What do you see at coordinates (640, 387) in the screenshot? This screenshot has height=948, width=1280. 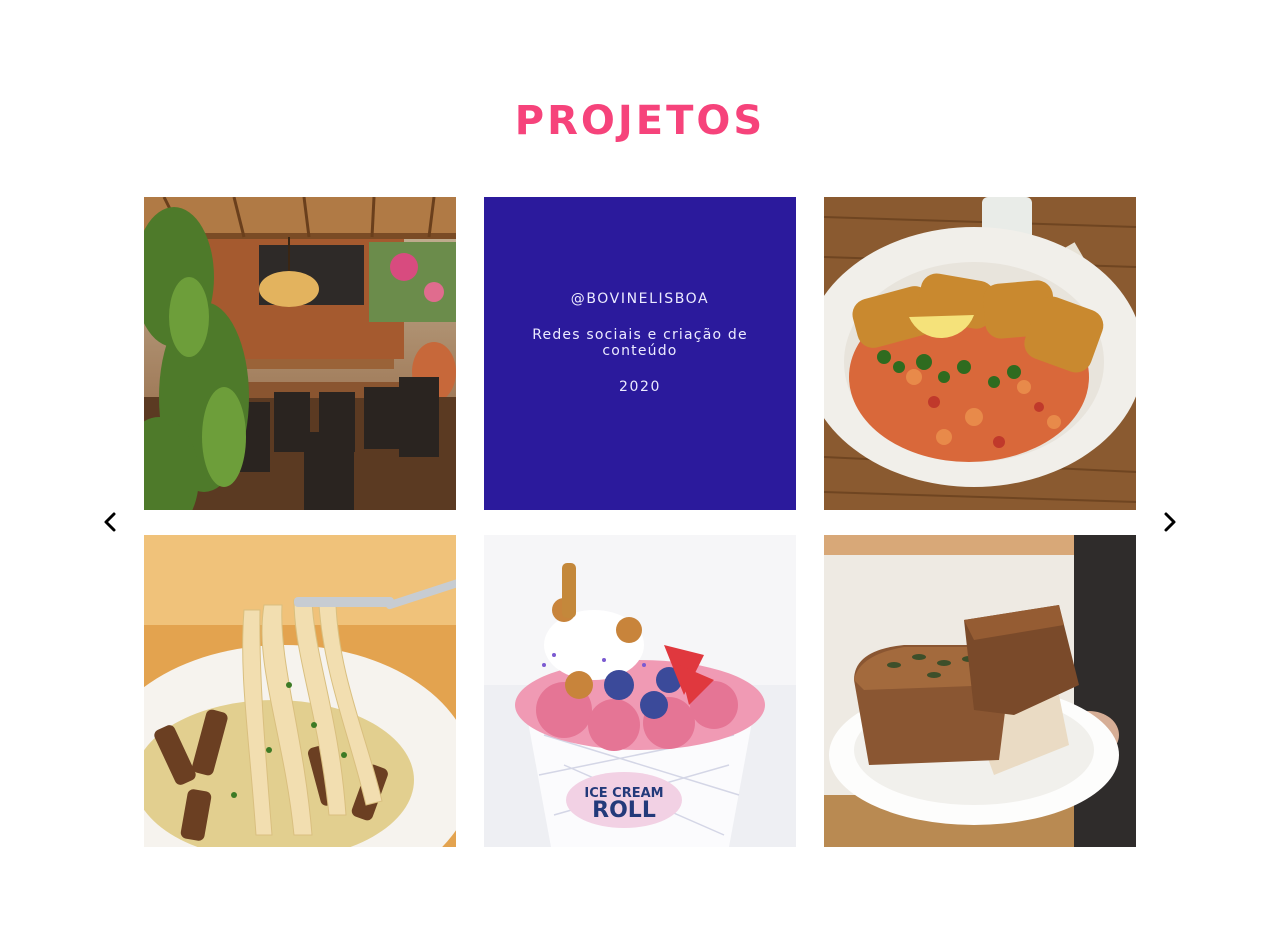 I see `project-year: 2020` at bounding box center [640, 387].